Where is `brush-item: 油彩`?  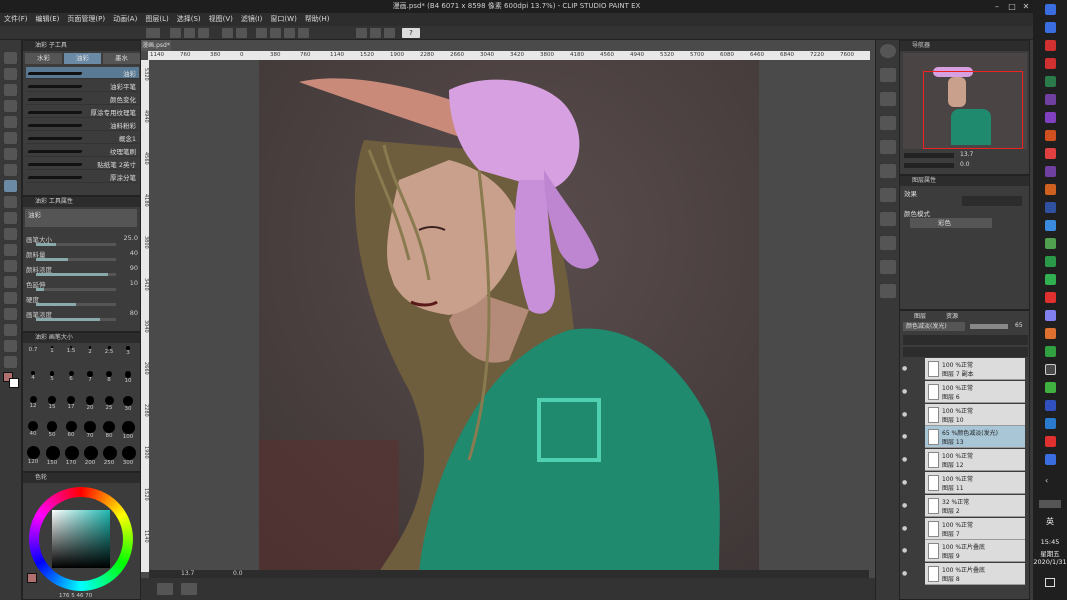 brush-item: 油彩 is located at coordinates (82, 73).